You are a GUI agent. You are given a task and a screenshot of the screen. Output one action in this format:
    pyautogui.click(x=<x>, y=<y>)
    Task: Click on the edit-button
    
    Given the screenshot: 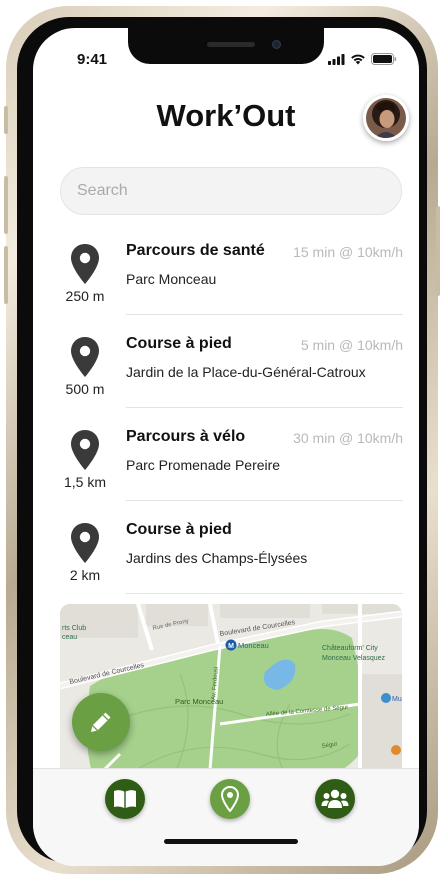 What is the action you would take?
    pyautogui.click(x=101, y=722)
    